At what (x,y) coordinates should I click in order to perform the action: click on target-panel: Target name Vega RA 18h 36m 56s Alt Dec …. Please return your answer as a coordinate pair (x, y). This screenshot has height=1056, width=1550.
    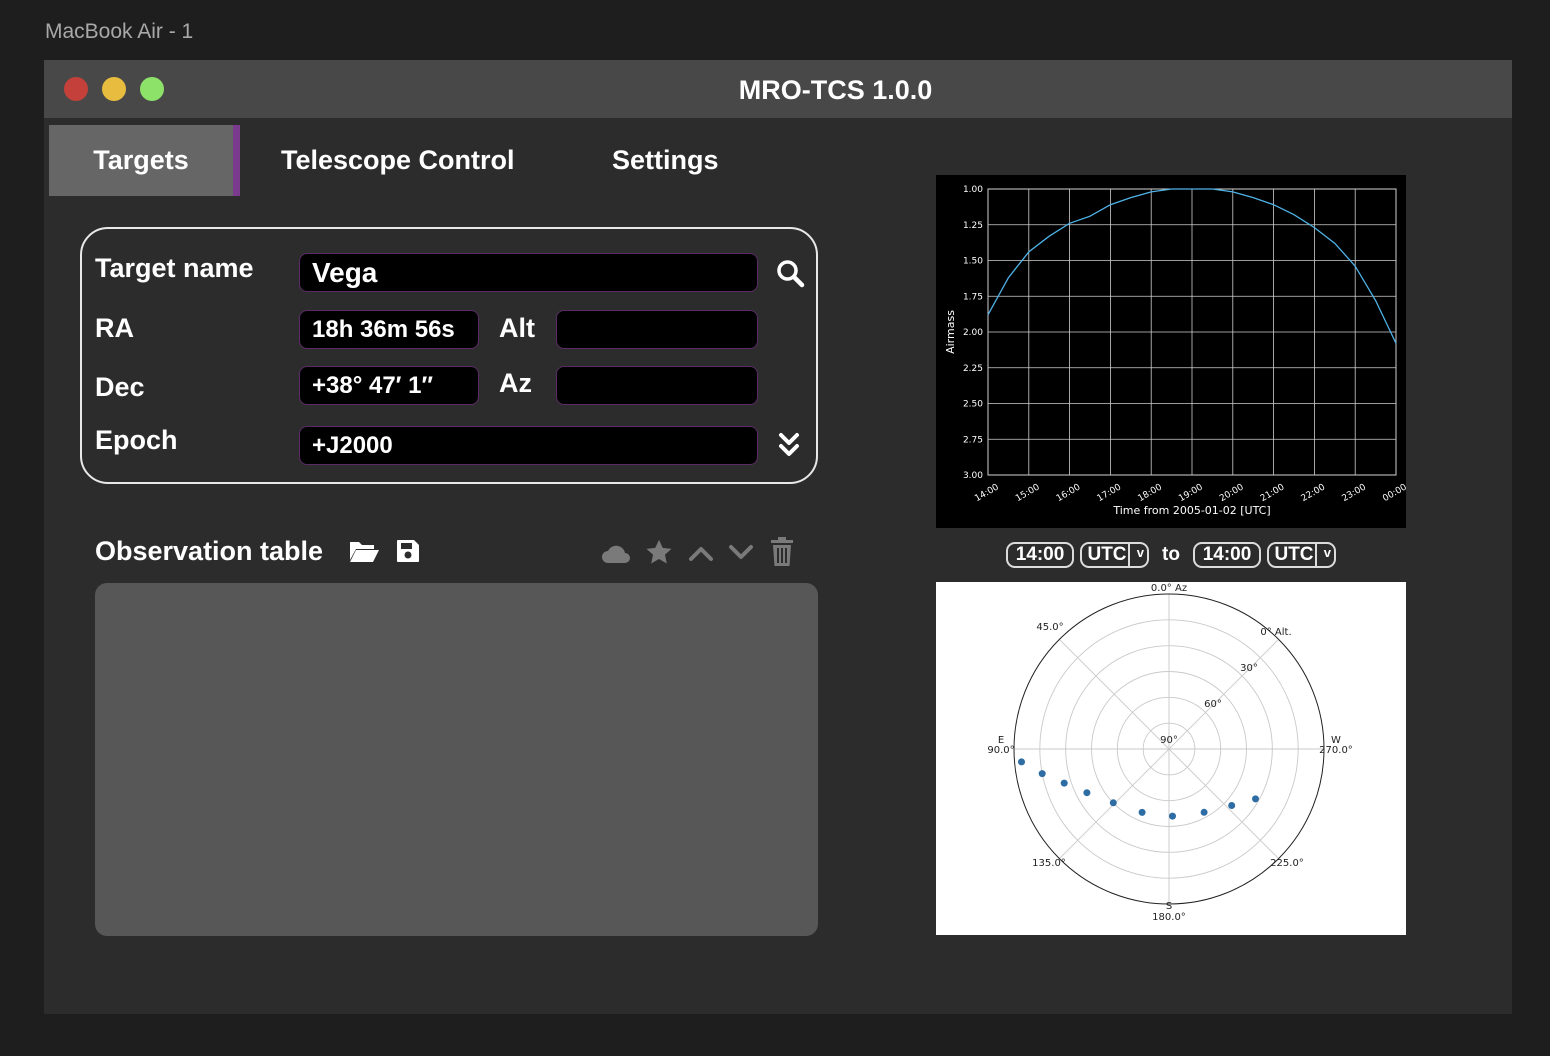
    Looking at the image, I should click on (449, 355).